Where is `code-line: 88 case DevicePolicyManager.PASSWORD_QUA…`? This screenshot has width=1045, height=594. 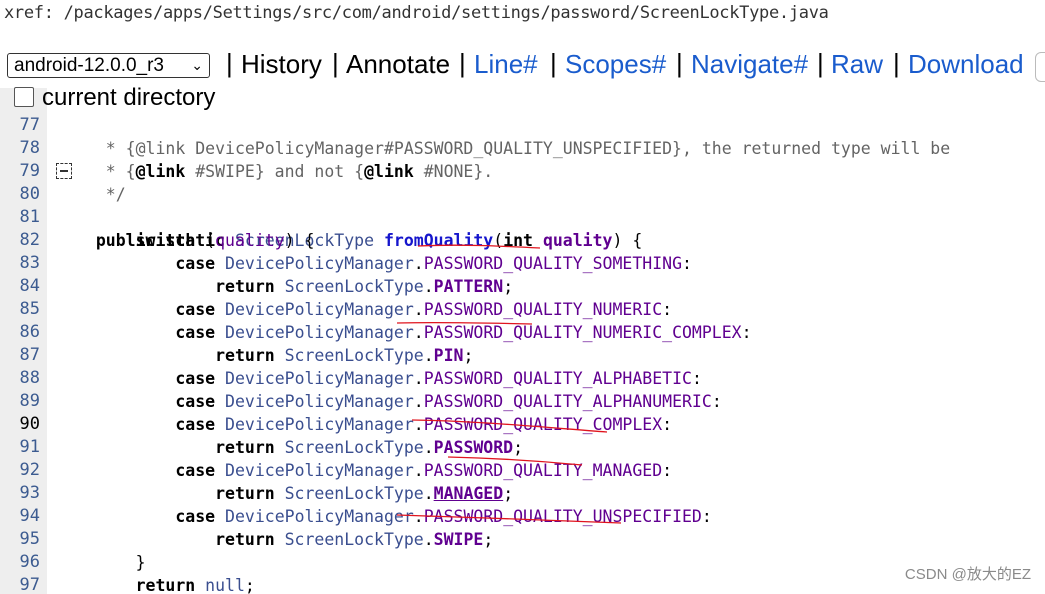 code-line: 88 case DevicePolicyManager.PASSWORD_QUA… is located at coordinates (522, 377).